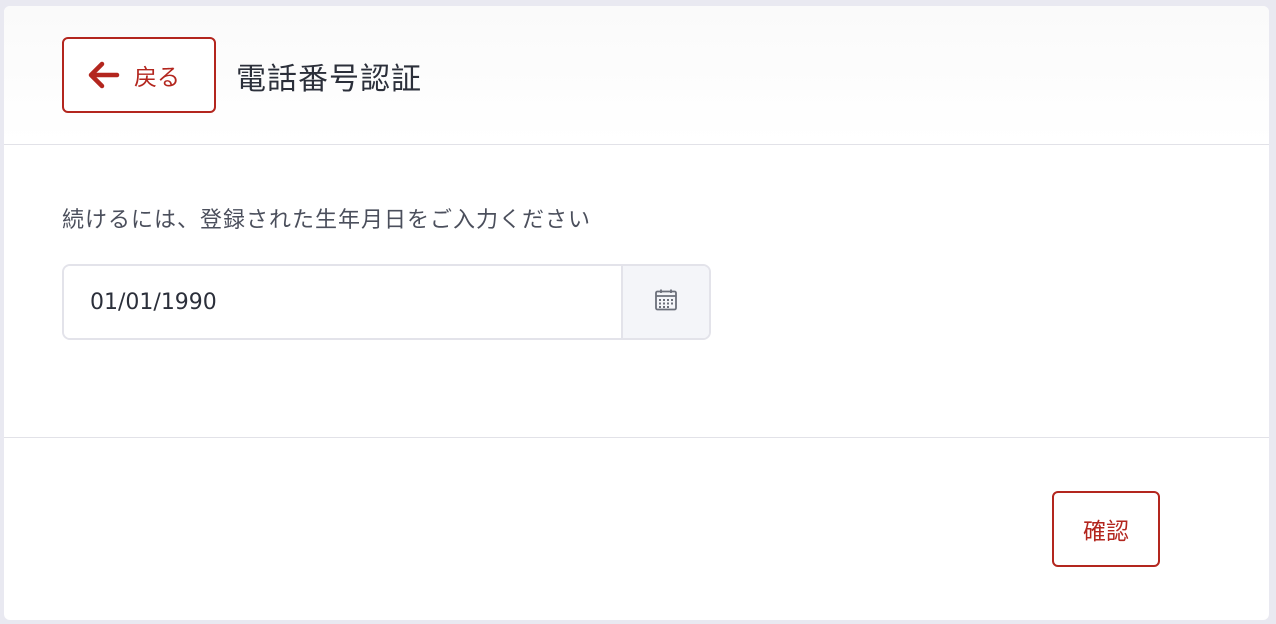 The image size is (1276, 624). Describe the element at coordinates (1106, 529) in the screenshot. I see `confirm-button: 確認` at that location.